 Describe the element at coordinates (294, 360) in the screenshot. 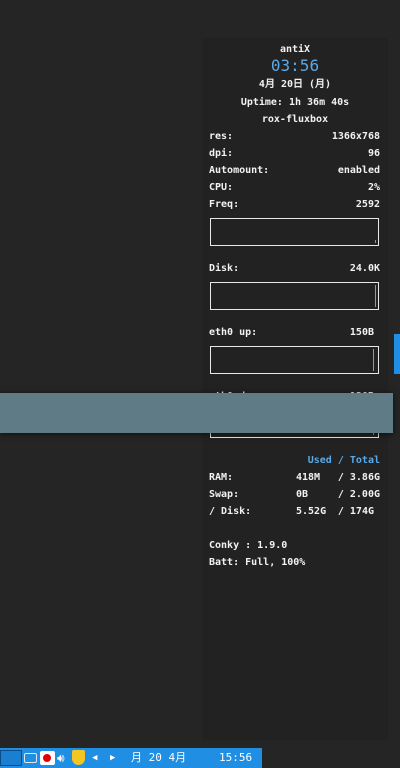

I see `eth-up-graph` at that location.